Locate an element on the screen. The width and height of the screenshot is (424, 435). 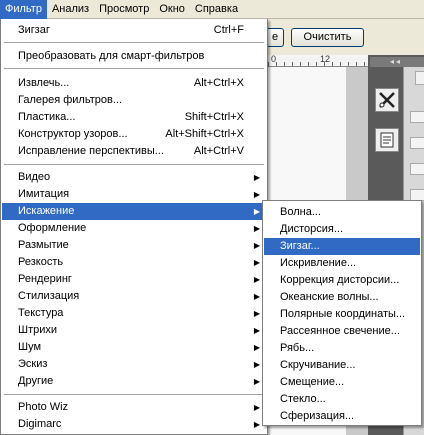
menu-item-liquify: Пластика... Shift+Ctrl+X is located at coordinates (134, 117).